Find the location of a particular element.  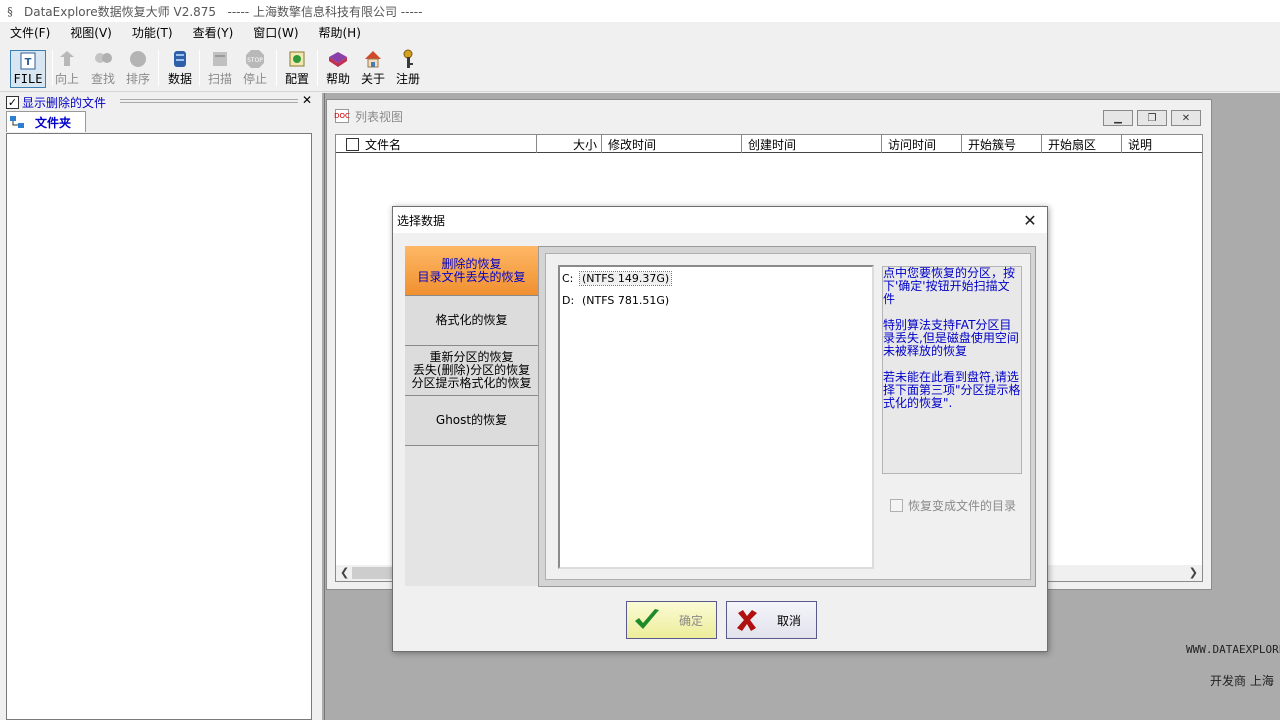

recover-dir-label: 恢复变成文件的目录 is located at coordinates (962, 506).